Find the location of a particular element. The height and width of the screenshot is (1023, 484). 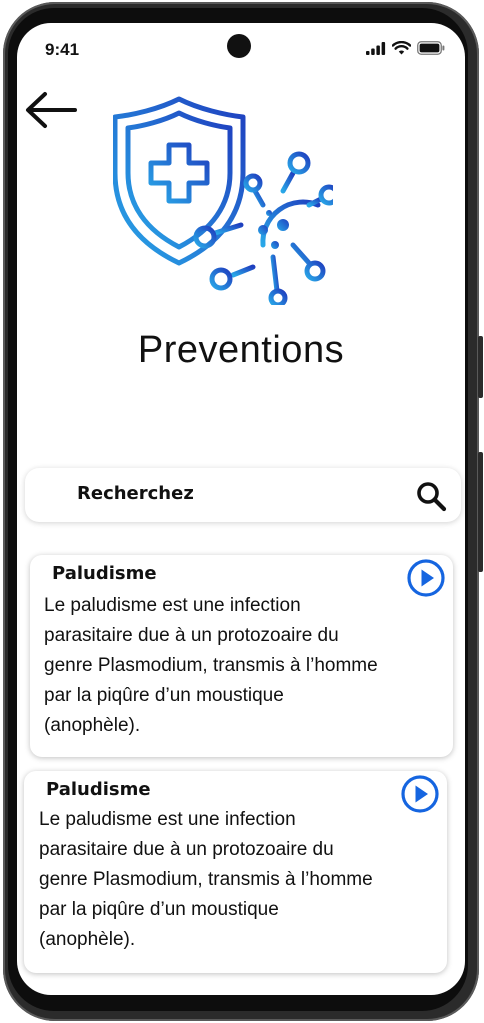

status-time: 9:41 is located at coordinates (62, 49).